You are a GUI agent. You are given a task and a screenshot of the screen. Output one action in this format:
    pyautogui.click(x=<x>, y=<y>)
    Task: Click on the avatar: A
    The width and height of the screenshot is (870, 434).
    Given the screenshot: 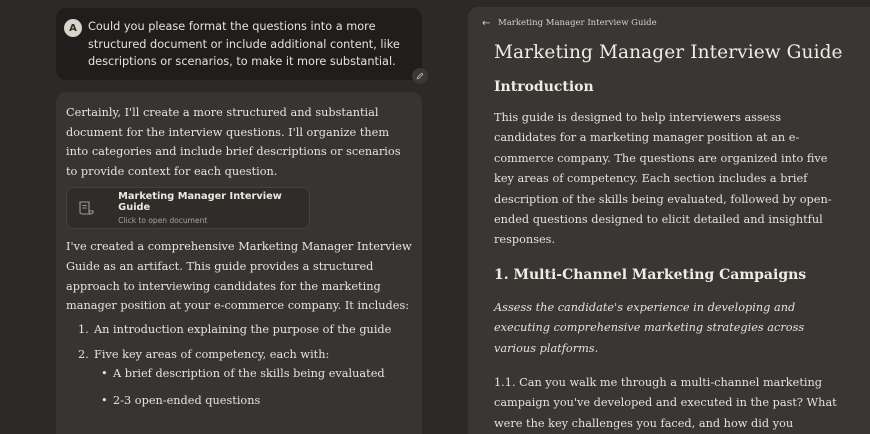 What is the action you would take?
    pyautogui.click(x=73, y=28)
    